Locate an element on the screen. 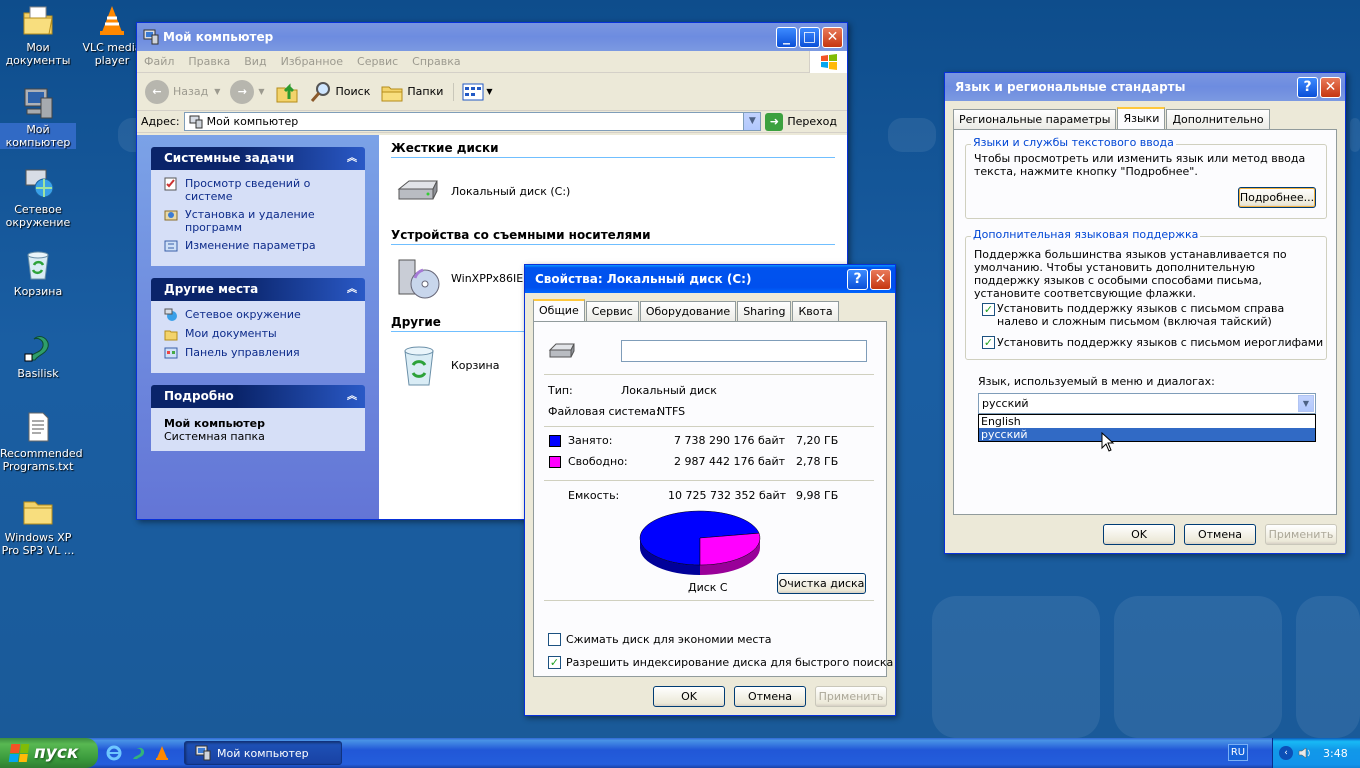  ie-browser-icon is located at coordinates (114, 753).